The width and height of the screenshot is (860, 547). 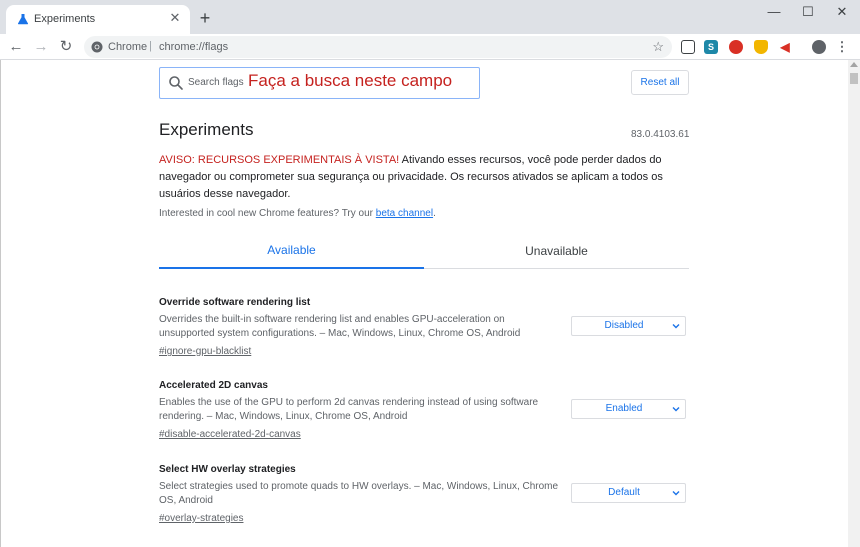 I want to click on tab-strip: Experiments ✕ + — ☐ ✕, so click(x=430, y=17).